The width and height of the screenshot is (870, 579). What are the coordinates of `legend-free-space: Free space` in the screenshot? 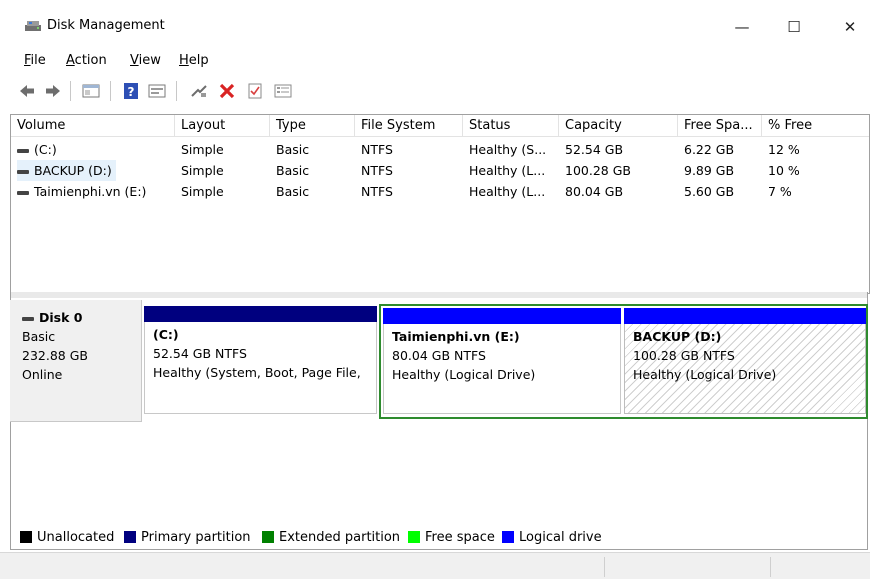 It's located at (451, 538).